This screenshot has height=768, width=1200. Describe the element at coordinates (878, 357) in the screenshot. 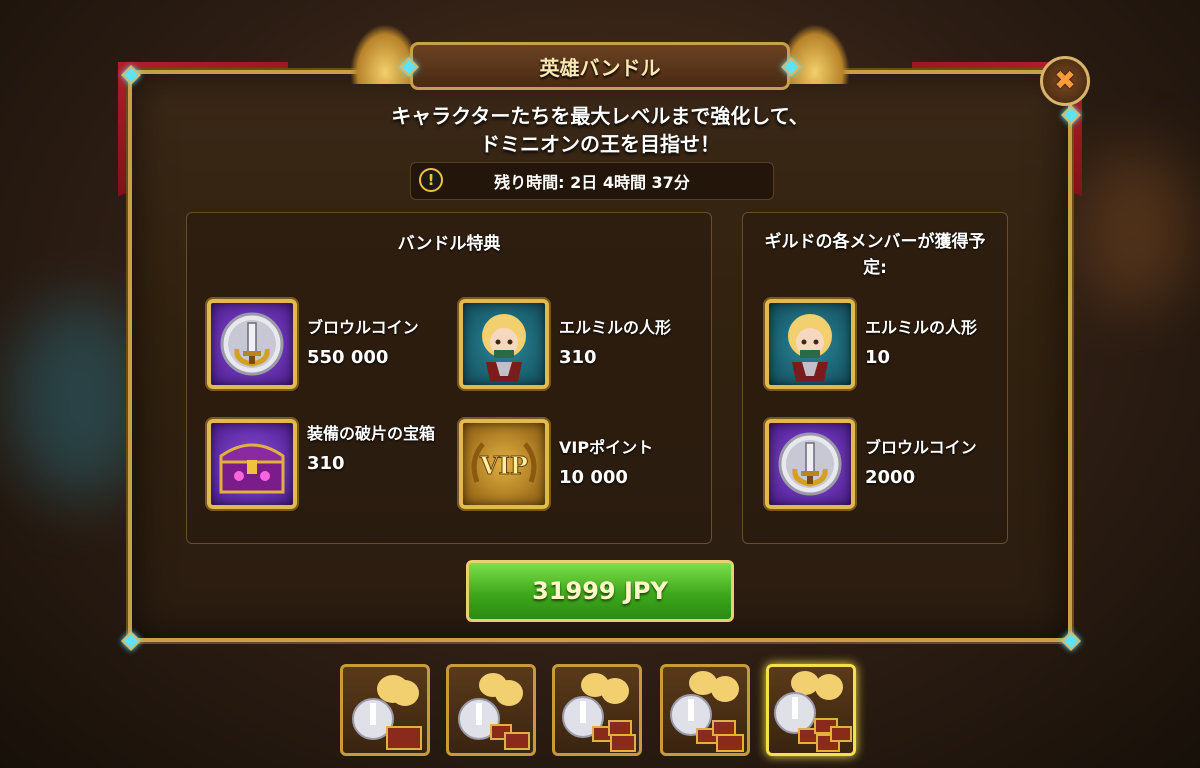

I see `reward-quantity: 10` at that location.